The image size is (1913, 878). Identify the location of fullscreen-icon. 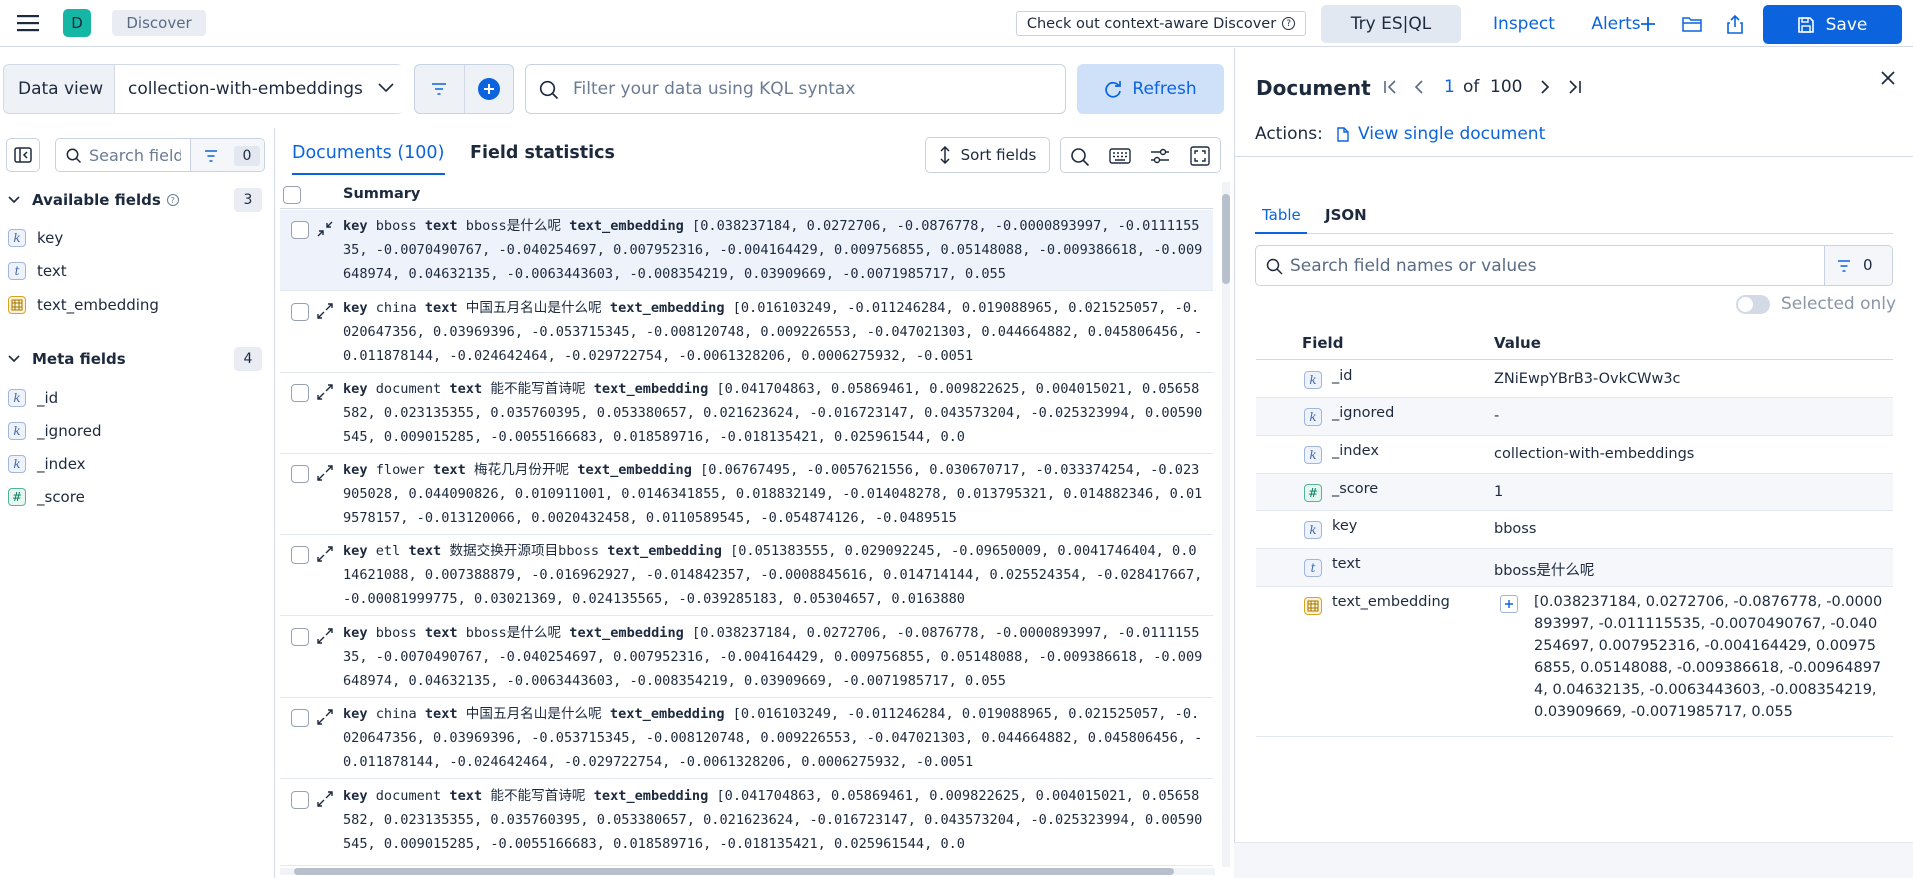
(1200, 156).